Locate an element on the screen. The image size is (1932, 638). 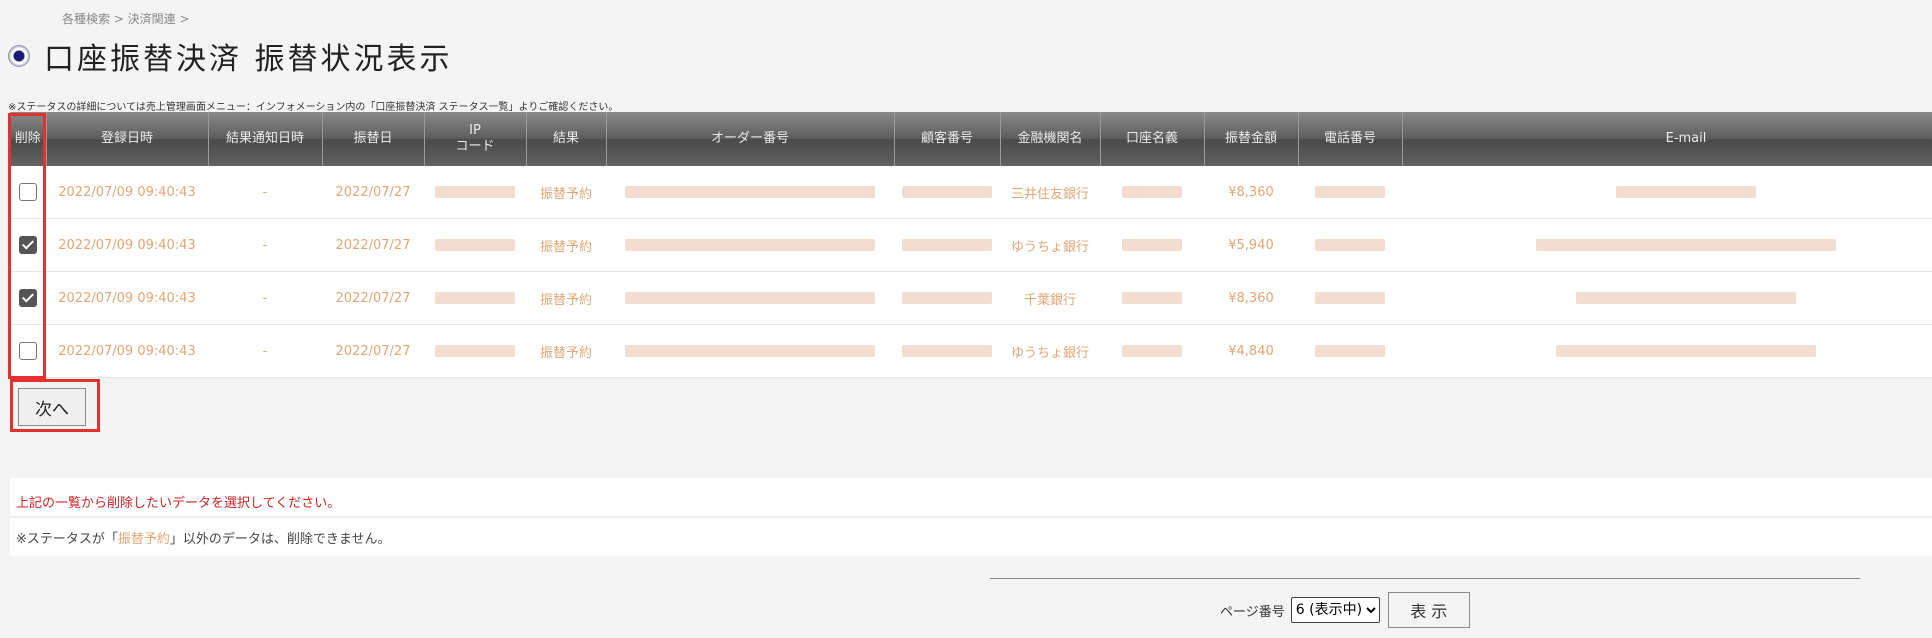
amount-cell: ¥5,940 is located at coordinates (1251, 245).